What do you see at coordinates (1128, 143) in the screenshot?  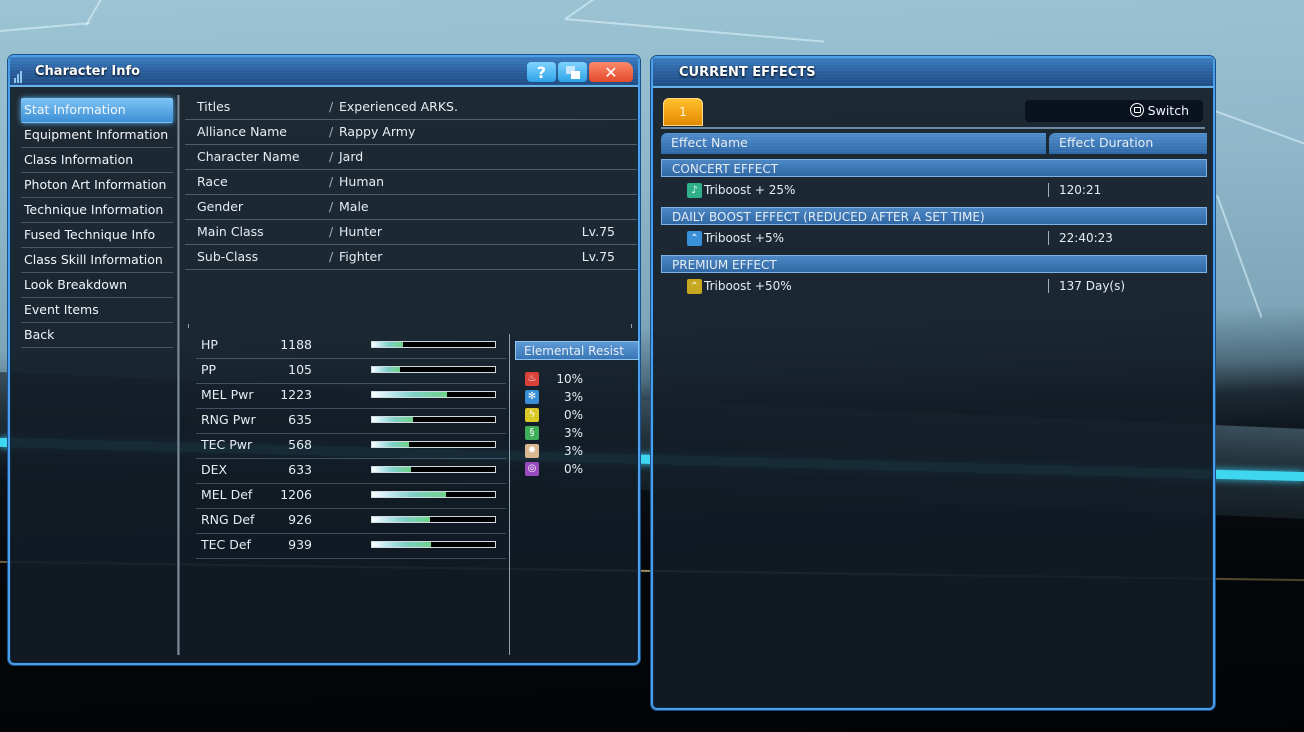 I see `column-header-effect-duration: Effect Duration` at bounding box center [1128, 143].